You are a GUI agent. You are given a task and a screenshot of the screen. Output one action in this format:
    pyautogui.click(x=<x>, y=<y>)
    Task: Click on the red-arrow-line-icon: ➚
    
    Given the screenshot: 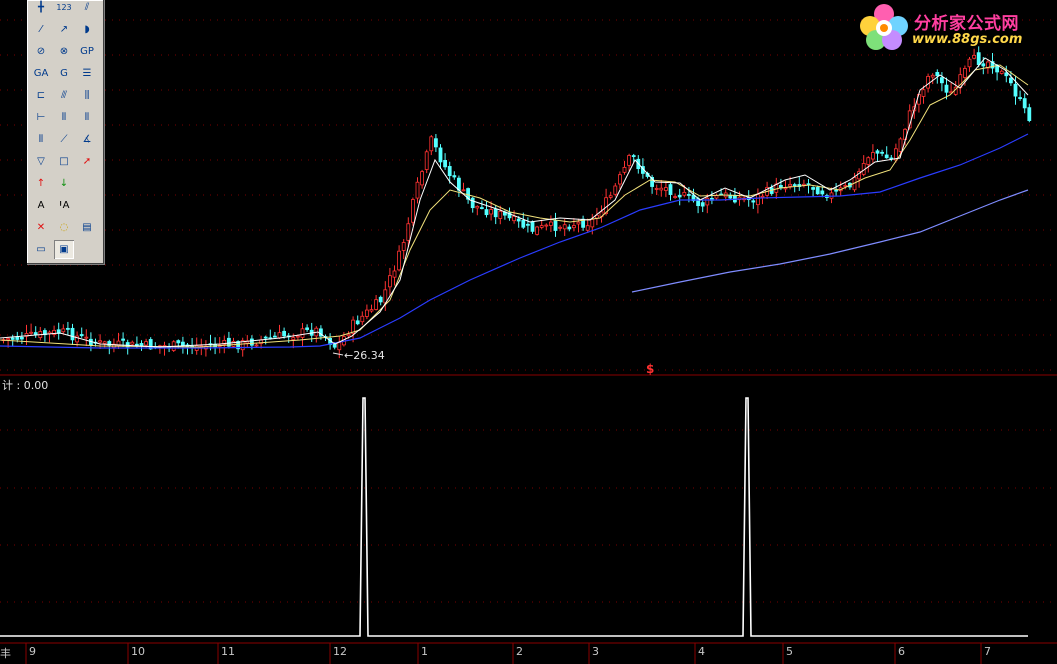 What is the action you would take?
    pyautogui.click(x=87, y=161)
    